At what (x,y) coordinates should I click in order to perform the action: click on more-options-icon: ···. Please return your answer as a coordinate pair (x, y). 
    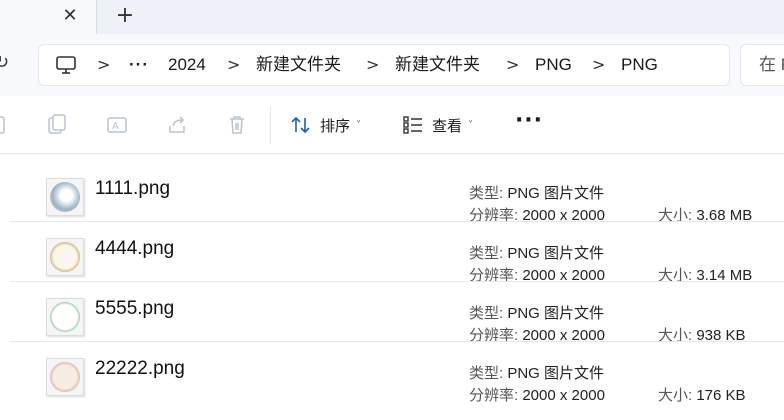
    Looking at the image, I should click on (529, 124).